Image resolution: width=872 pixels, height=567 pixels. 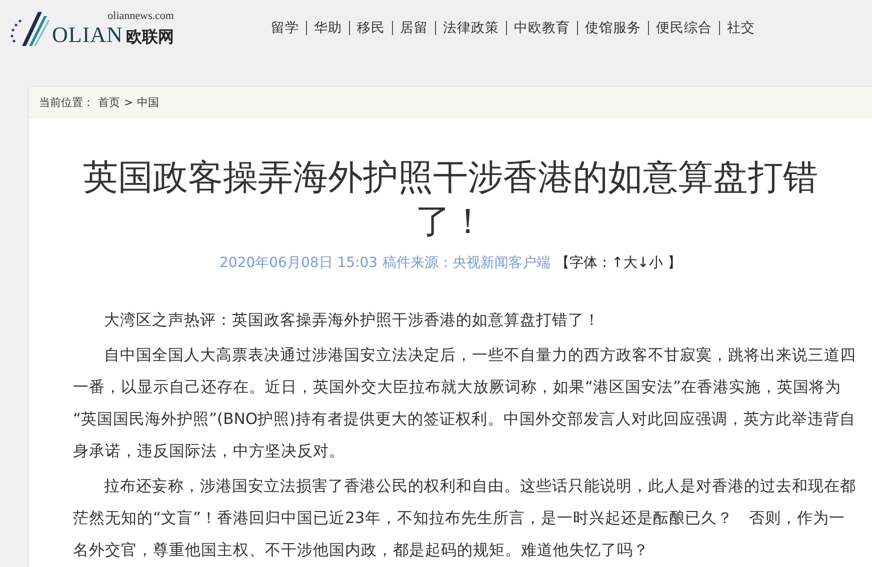 I want to click on article-paragraph: 拉布还妄称，涉港国安立法损害了香港公民的权利和自由。这些话只能说明，此人是对香港的过去和现在都茫然无知的“文盲”！香港回归中国已近23年，不知拉布先生所言，是一时兴起还是酝酿已久？ 否则，作为一名外交官，尊重他国主权、不干涉他国内政，都是起码的规矩。难道他失忆了吗？, so click(x=465, y=518).